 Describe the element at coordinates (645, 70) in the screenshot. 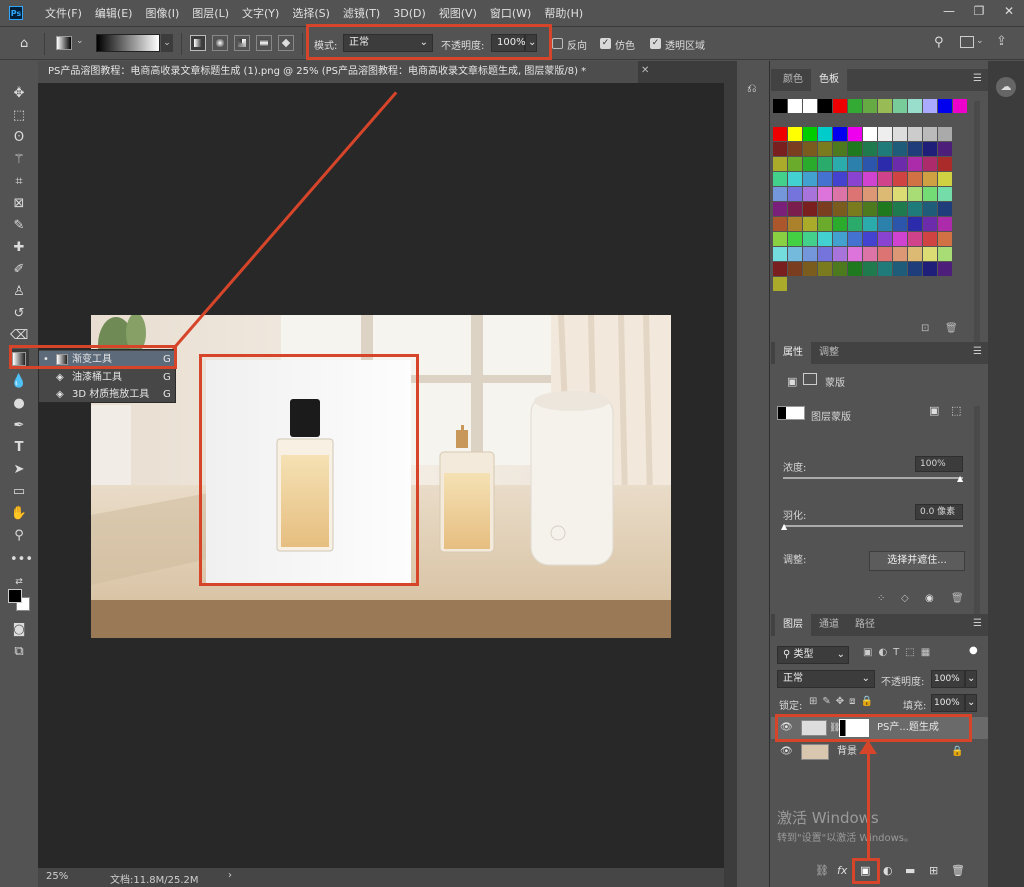

I see `tab-close-icon: ✕` at that location.